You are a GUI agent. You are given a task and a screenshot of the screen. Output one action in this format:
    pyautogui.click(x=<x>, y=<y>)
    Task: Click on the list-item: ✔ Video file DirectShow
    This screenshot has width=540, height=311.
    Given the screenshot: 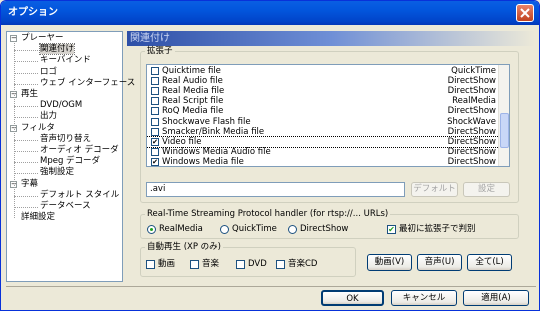 What is the action you would take?
    pyautogui.click(x=323, y=141)
    